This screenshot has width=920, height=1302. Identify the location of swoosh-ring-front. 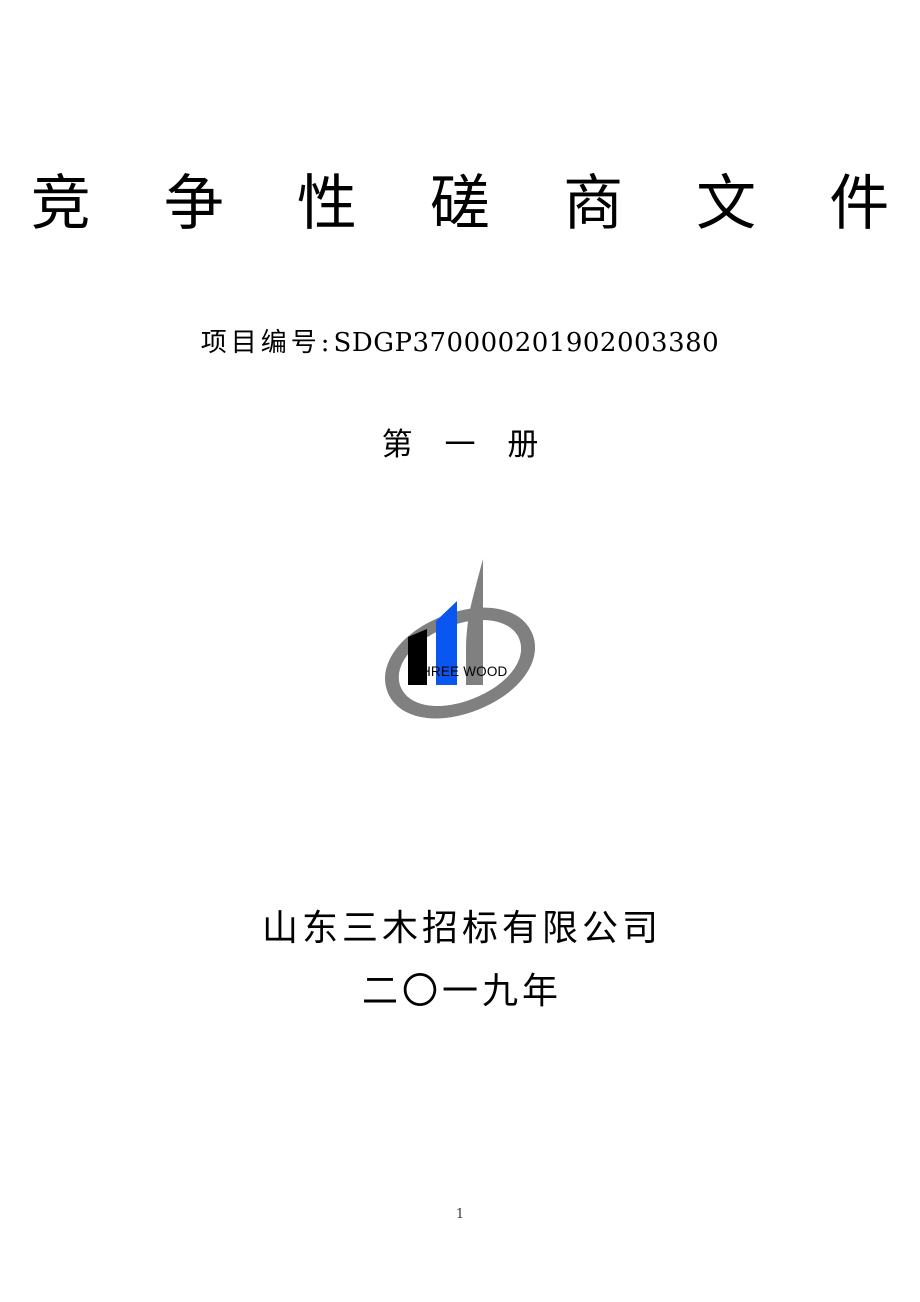
(460, 676).